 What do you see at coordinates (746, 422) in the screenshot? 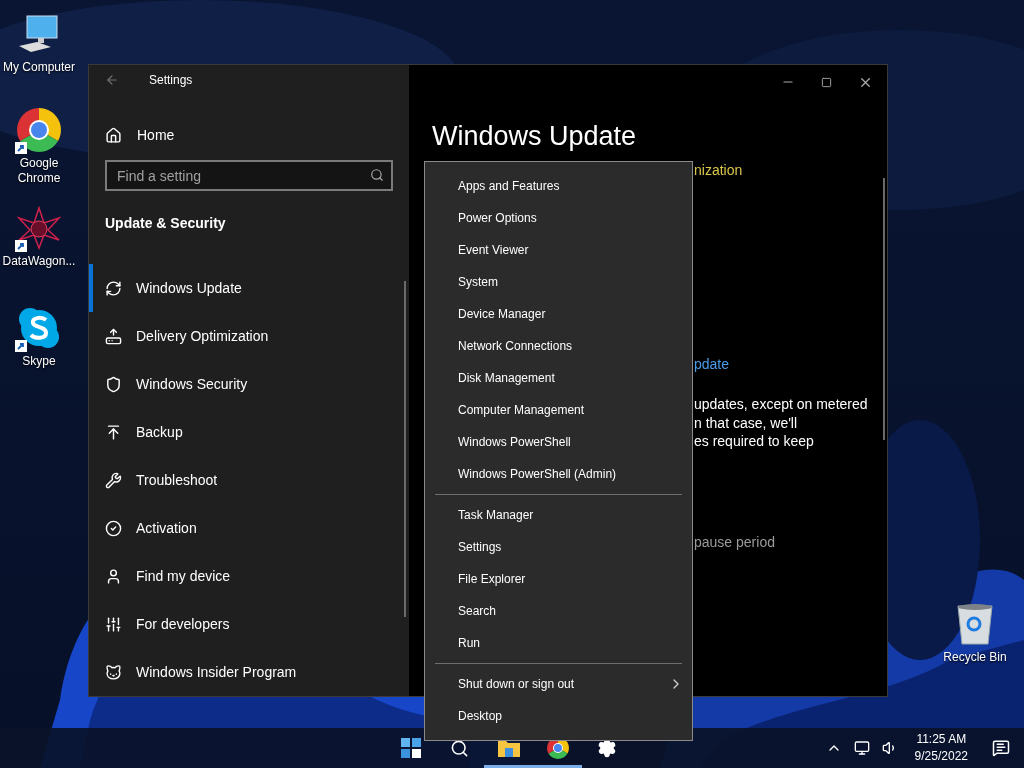
I see `content-text: n that case, we'll` at bounding box center [746, 422].